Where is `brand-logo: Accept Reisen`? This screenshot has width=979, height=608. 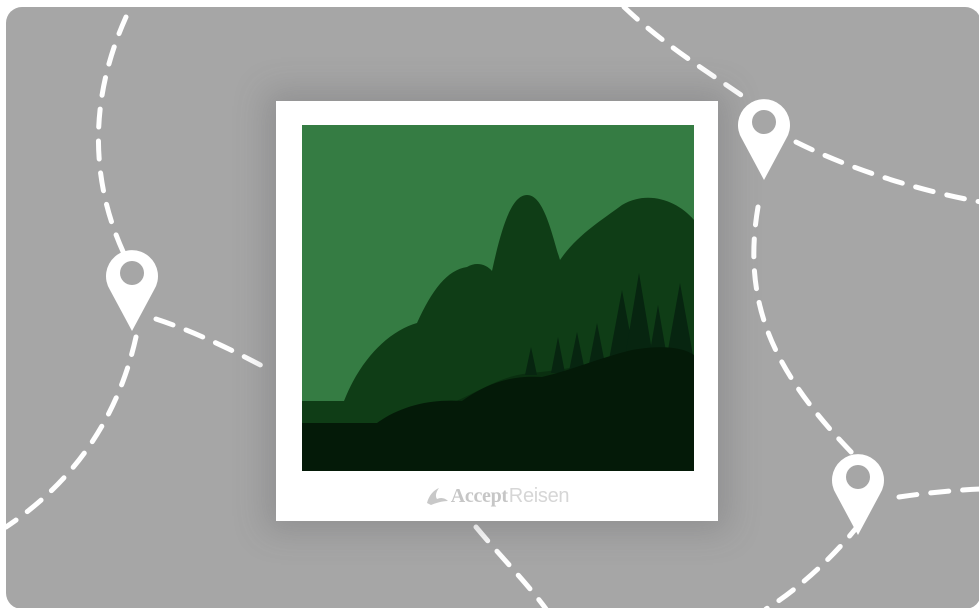 brand-logo: Accept Reisen is located at coordinates (497, 496).